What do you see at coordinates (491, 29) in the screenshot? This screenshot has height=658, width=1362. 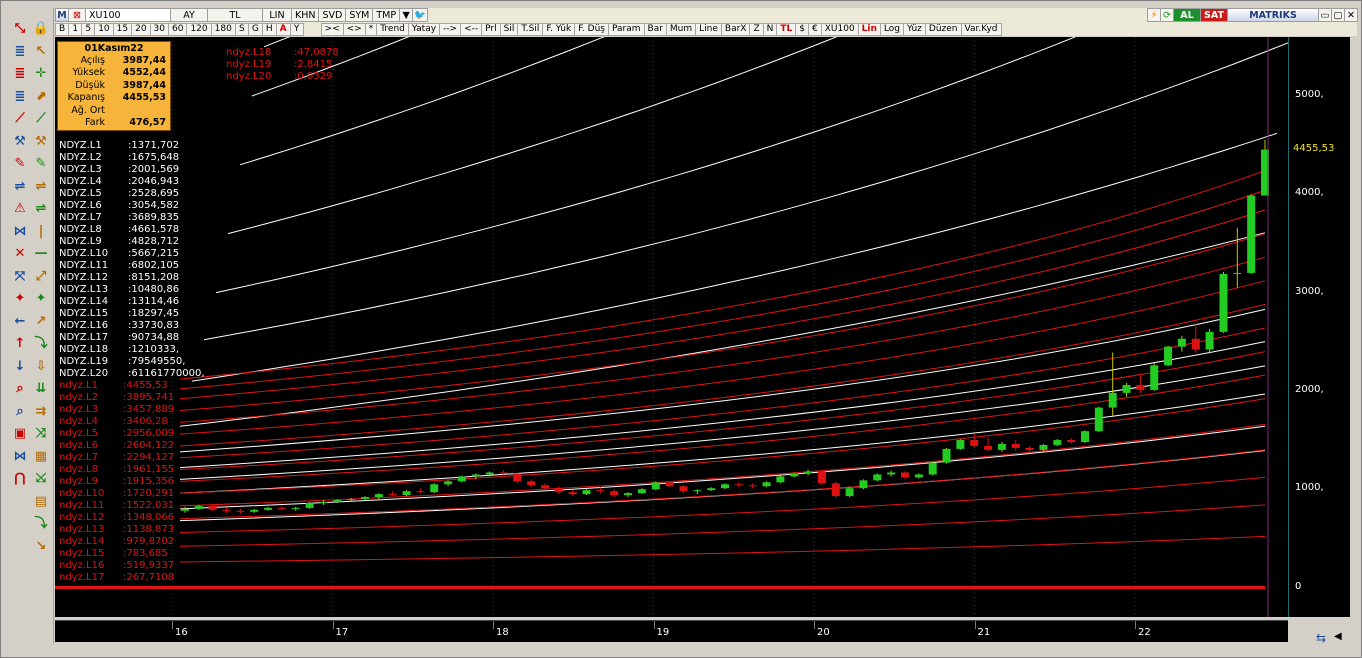 I see `chart-tool-button: Prl` at bounding box center [491, 29].